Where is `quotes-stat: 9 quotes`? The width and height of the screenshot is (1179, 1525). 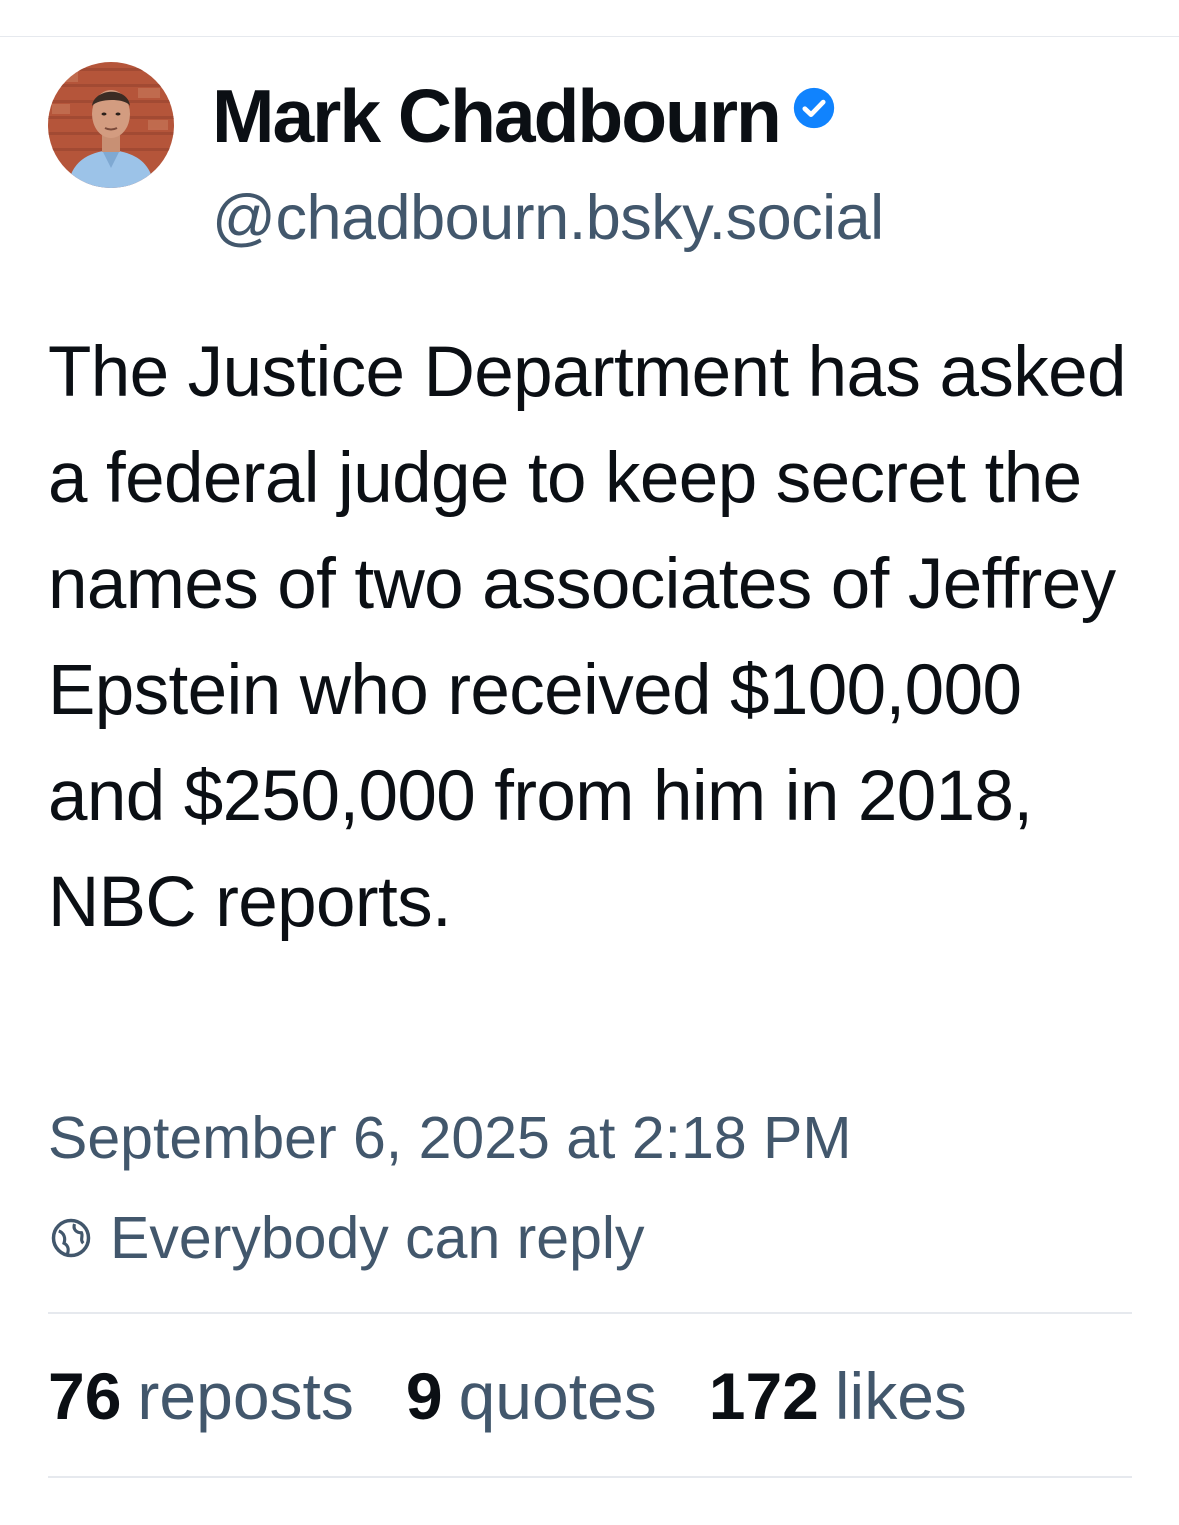 quotes-stat: 9 quotes is located at coordinates (531, 1396).